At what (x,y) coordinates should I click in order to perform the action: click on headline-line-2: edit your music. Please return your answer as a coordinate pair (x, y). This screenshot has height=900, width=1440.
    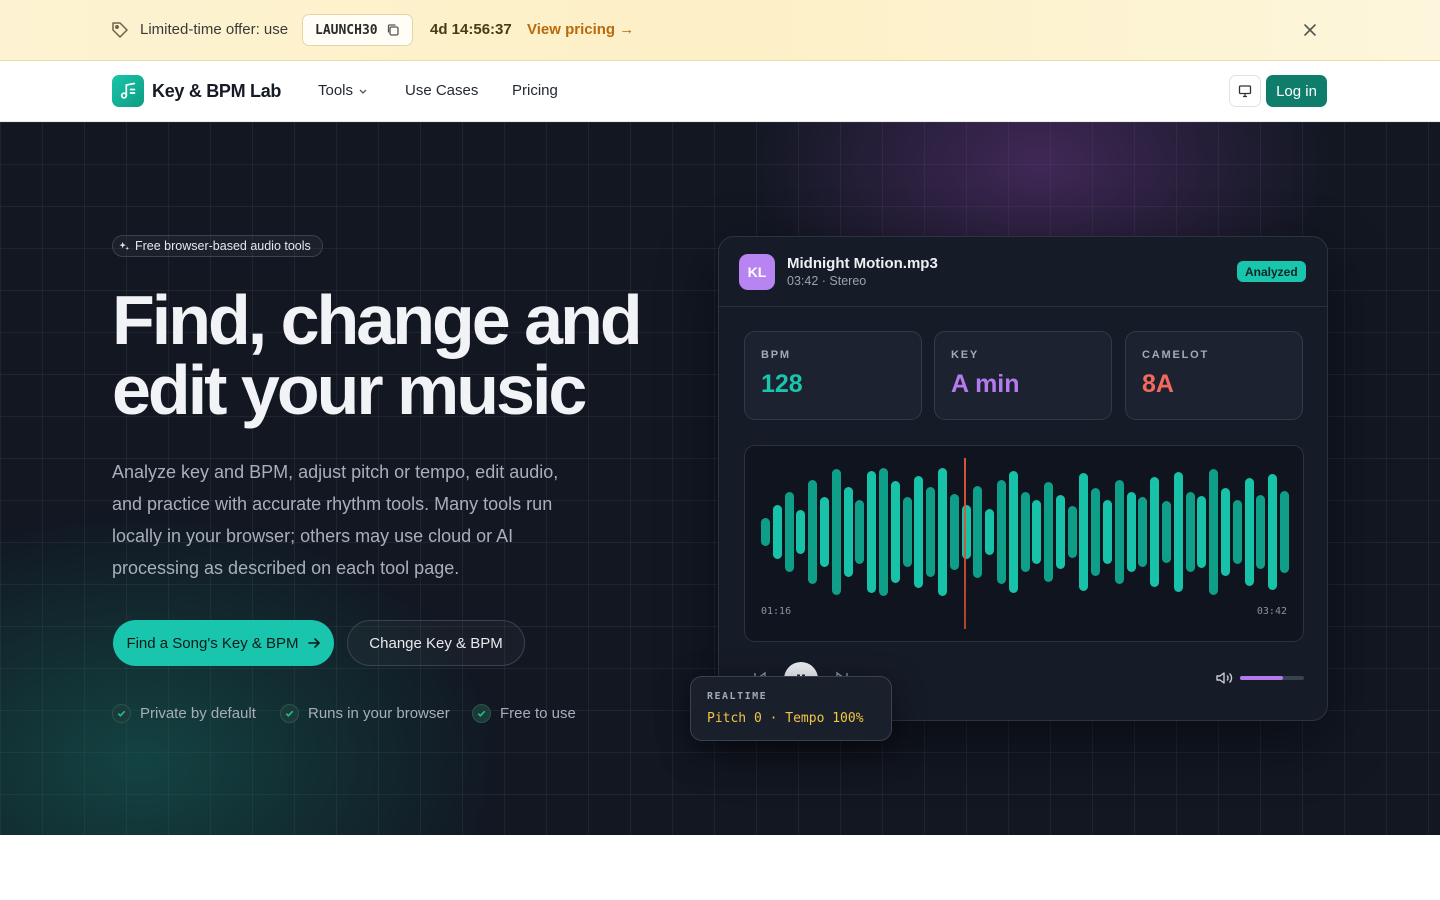
    Looking at the image, I should click on (349, 390).